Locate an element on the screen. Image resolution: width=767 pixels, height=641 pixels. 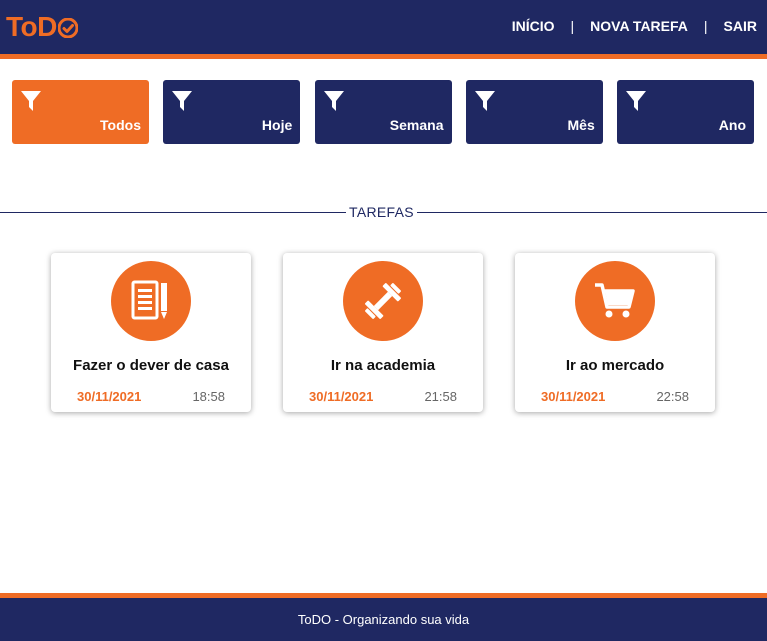
top-nav: INÍCIO | NOVA TAREFA | SAIR is located at coordinates (634, 26).